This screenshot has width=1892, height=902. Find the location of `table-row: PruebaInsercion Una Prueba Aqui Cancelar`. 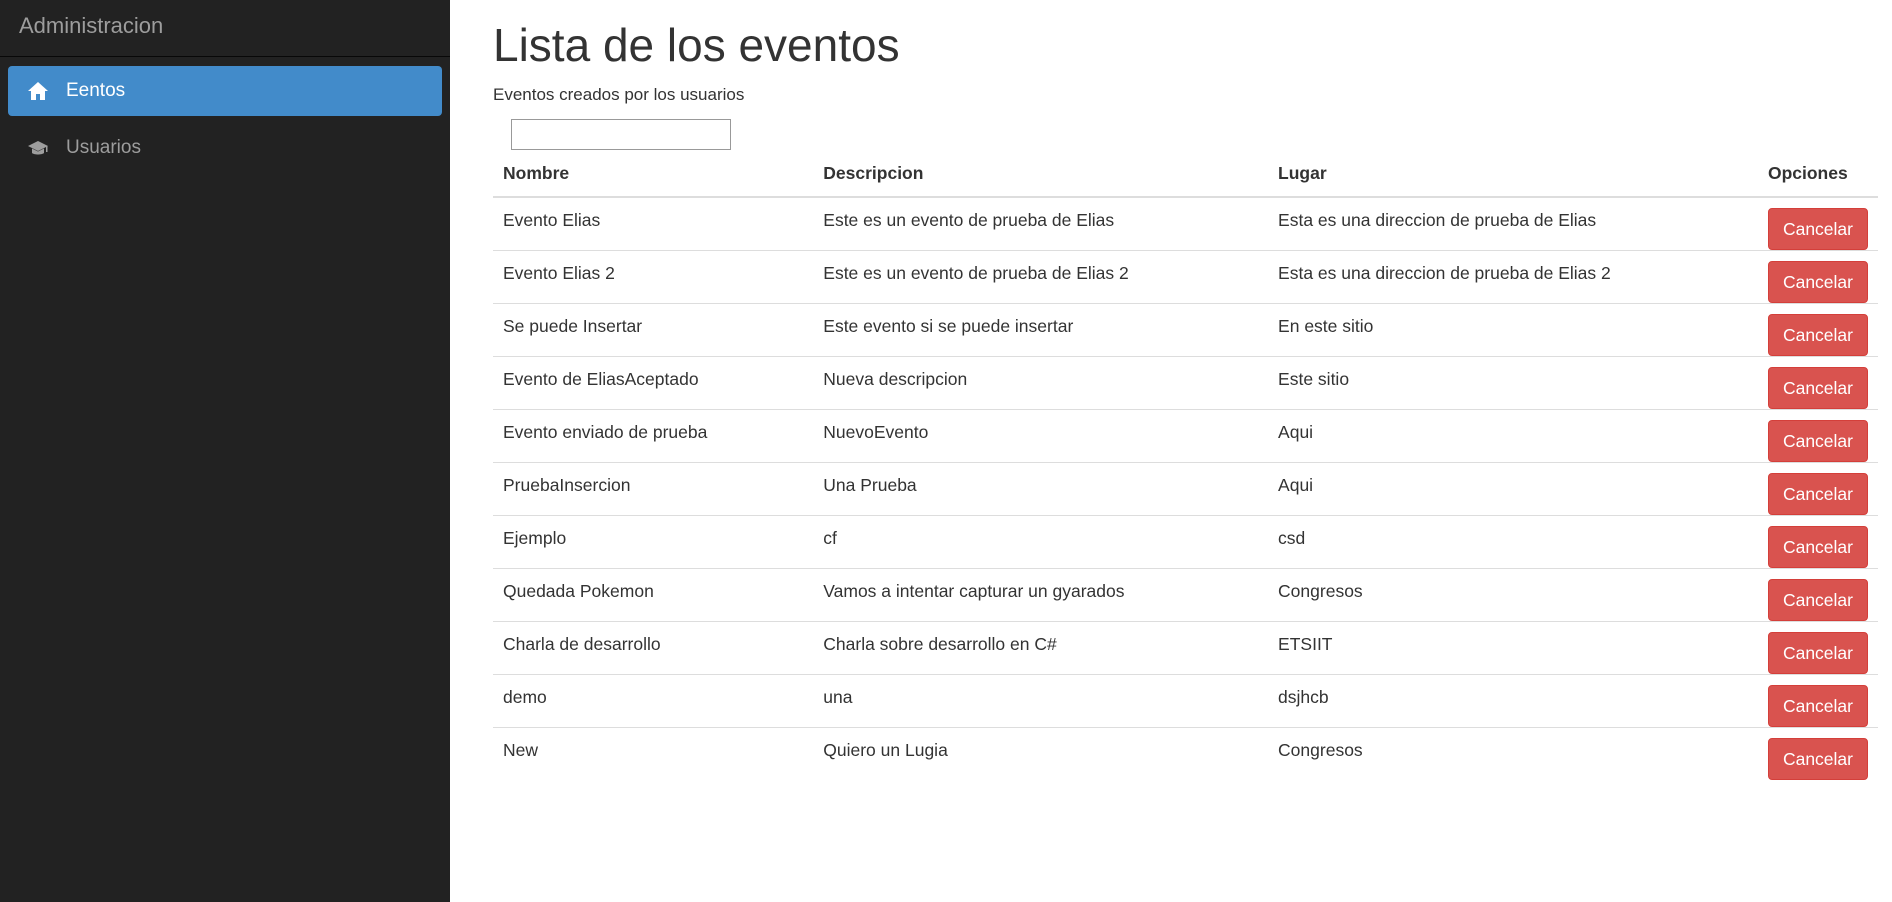

table-row: PruebaInsercion Una Prueba Aqui Cancelar is located at coordinates (1185, 489).